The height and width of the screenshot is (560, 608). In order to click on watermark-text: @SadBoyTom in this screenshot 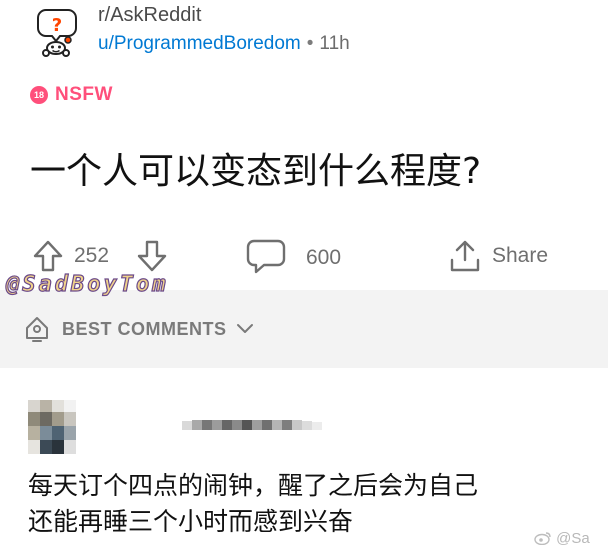, I will do `click(87, 284)`.